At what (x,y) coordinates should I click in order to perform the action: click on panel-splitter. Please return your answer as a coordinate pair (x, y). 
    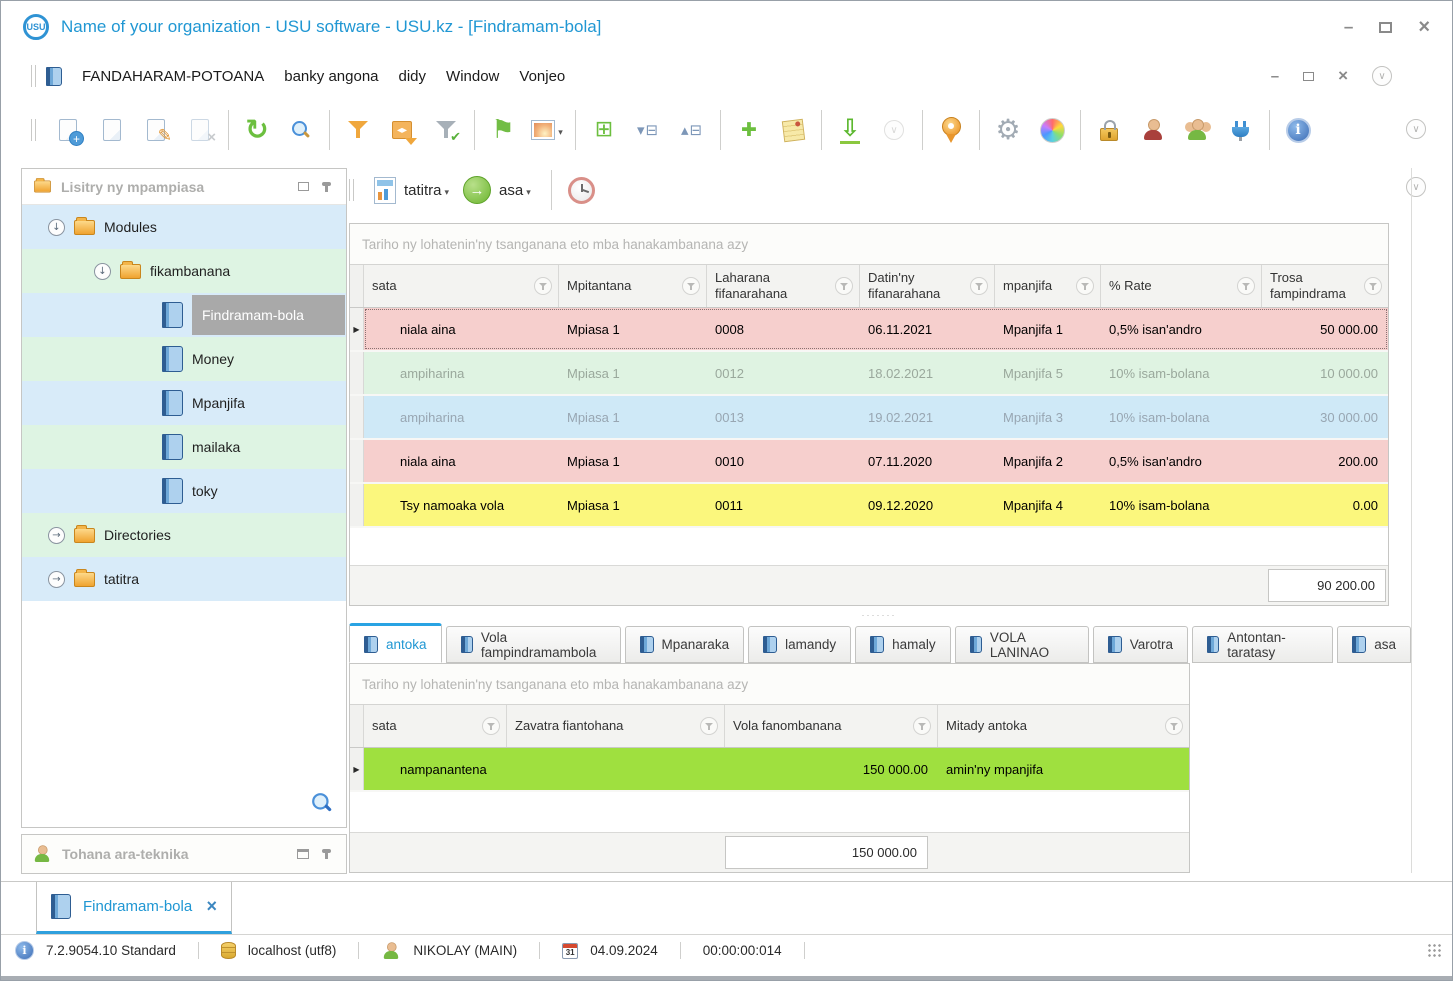
    Looking at the image, I should click on (1411, 520).